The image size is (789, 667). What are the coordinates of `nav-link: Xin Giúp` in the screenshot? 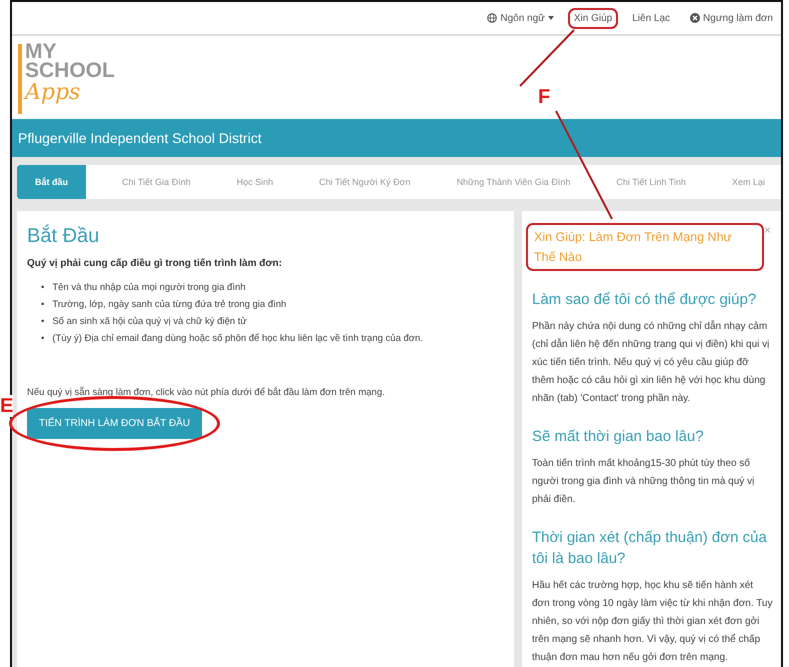 It's located at (593, 18).